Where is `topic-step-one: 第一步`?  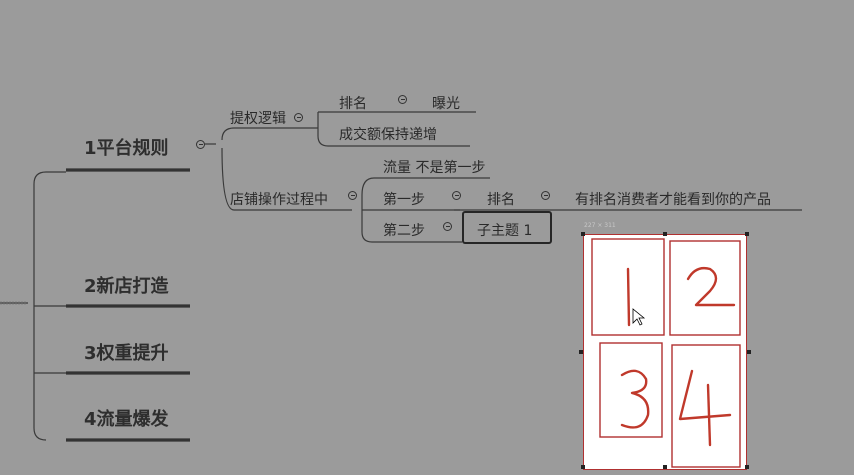 topic-step-one: 第一步 is located at coordinates (404, 199).